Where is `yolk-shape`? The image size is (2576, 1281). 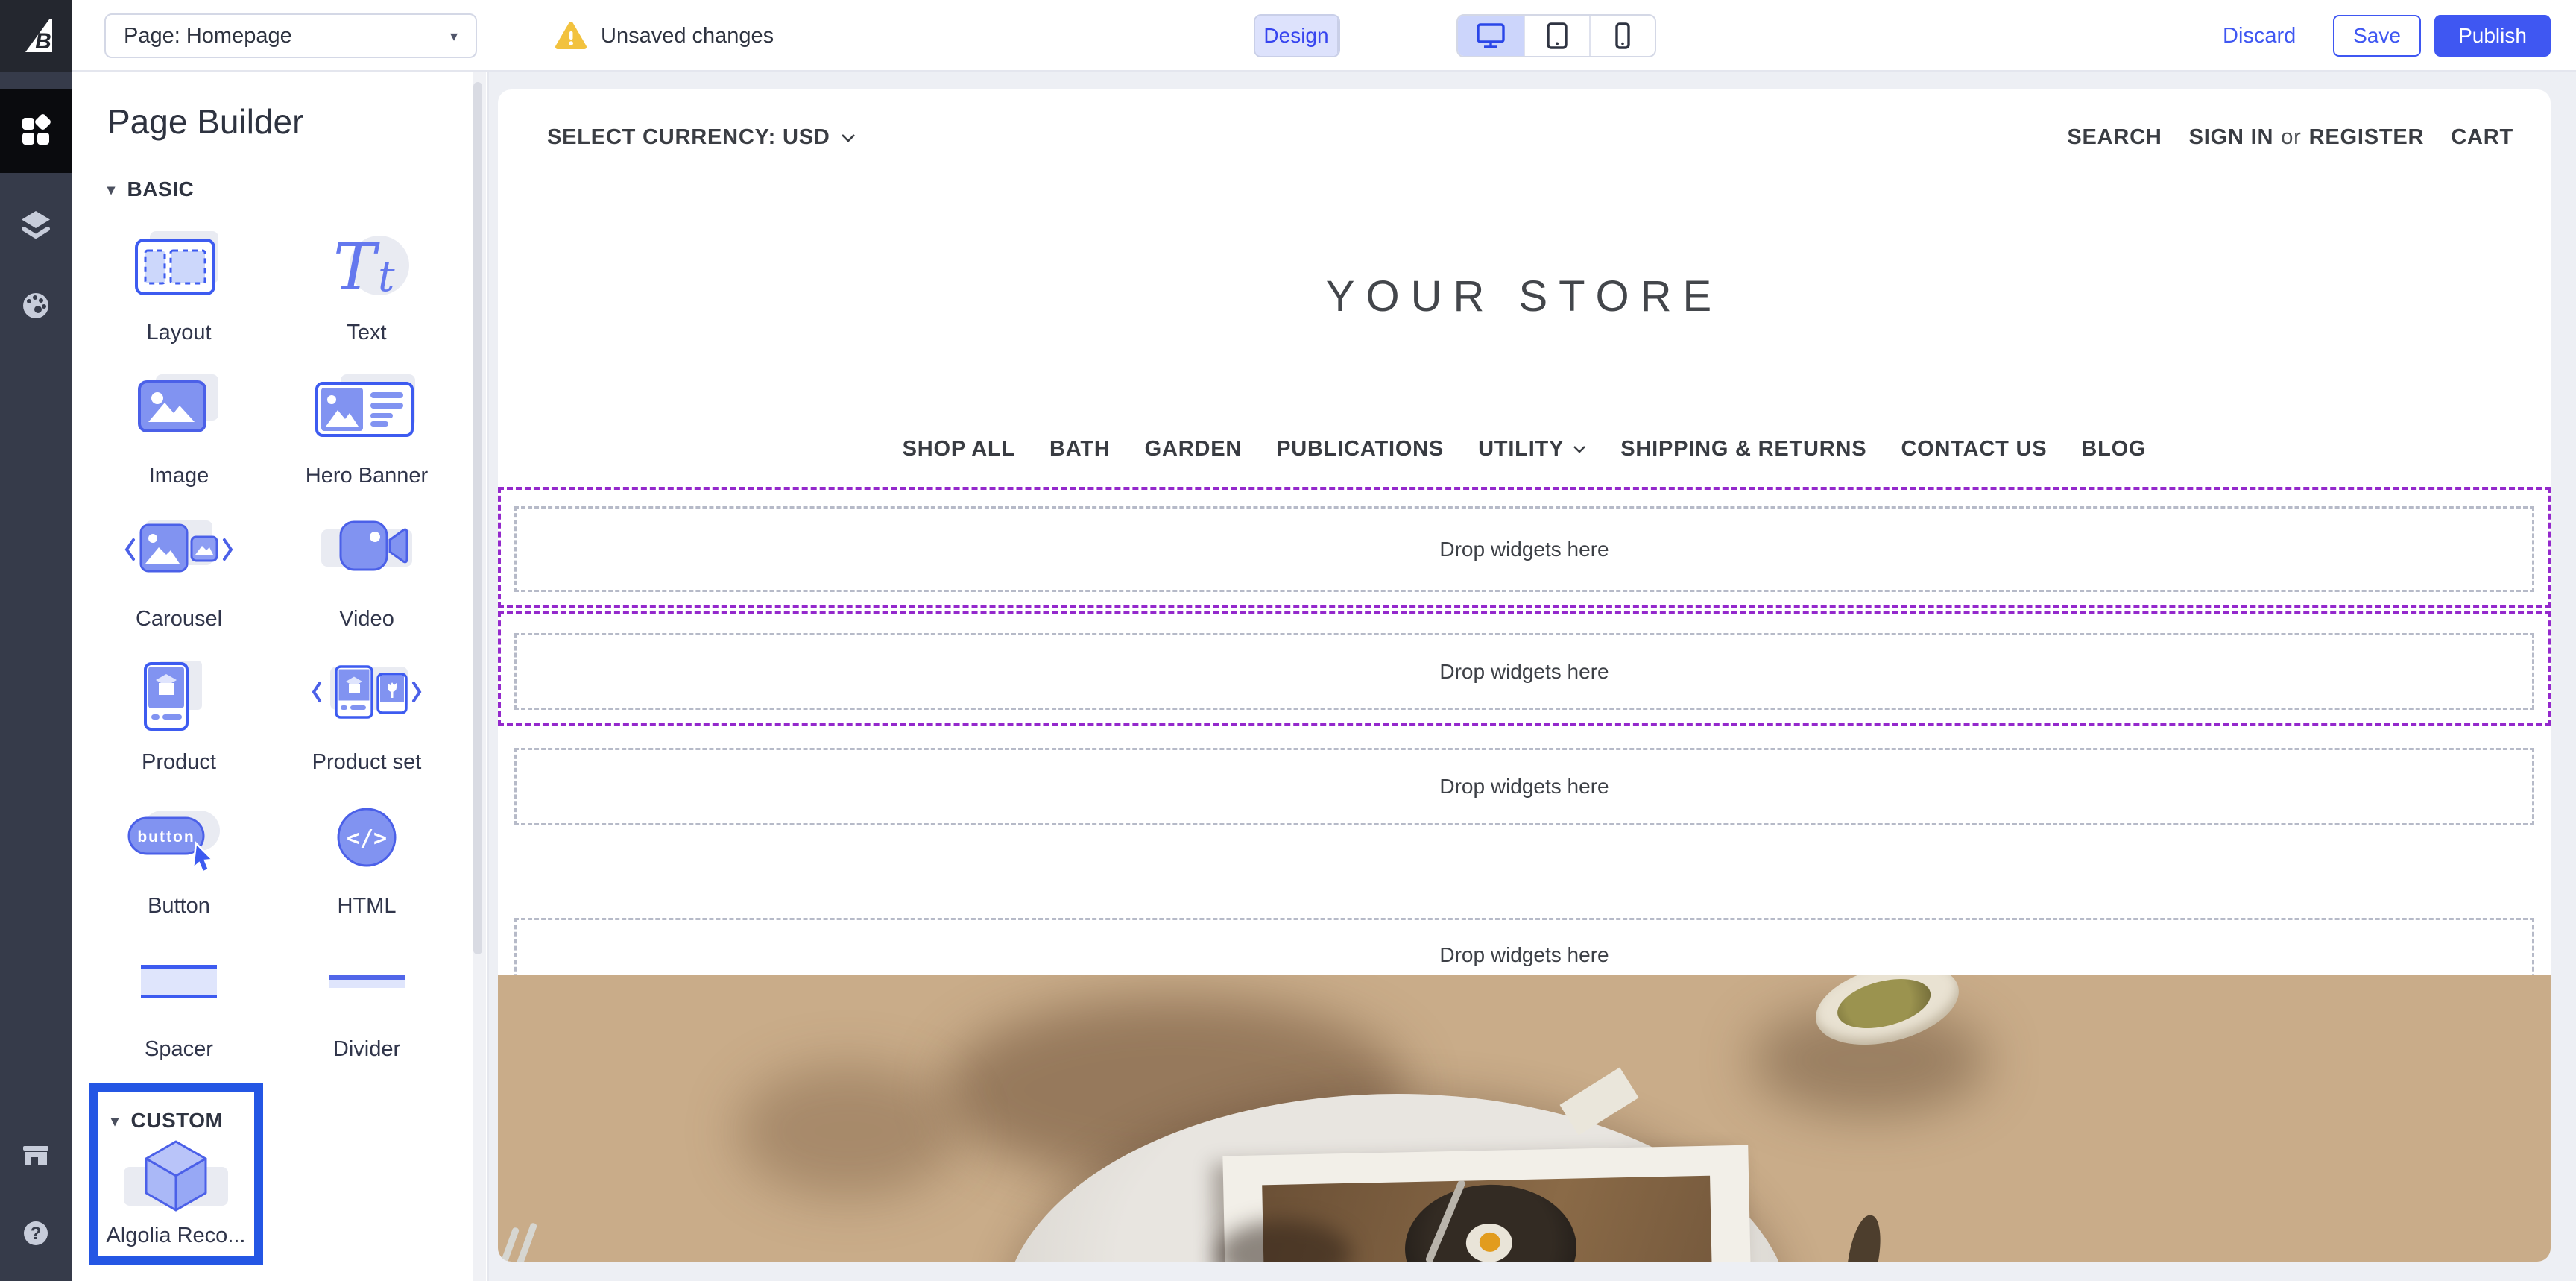
yolk-shape is located at coordinates (1490, 1242).